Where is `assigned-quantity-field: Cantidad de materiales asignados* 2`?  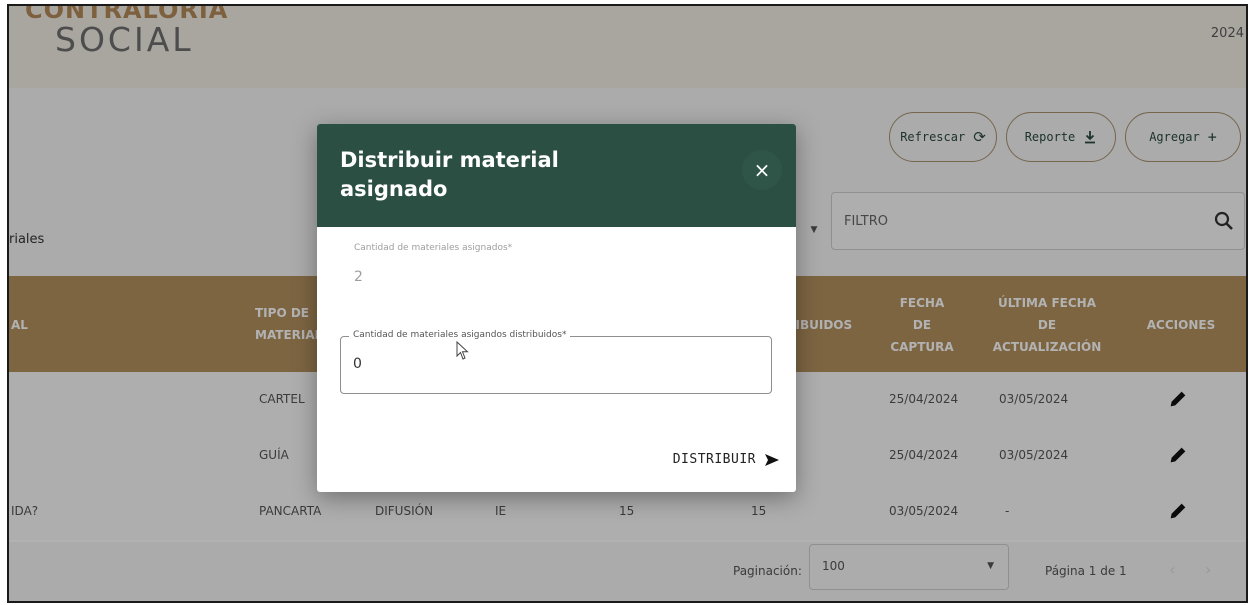 assigned-quantity-field: Cantidad de materiales asignados* 2 is located at coordinates (556, 269).